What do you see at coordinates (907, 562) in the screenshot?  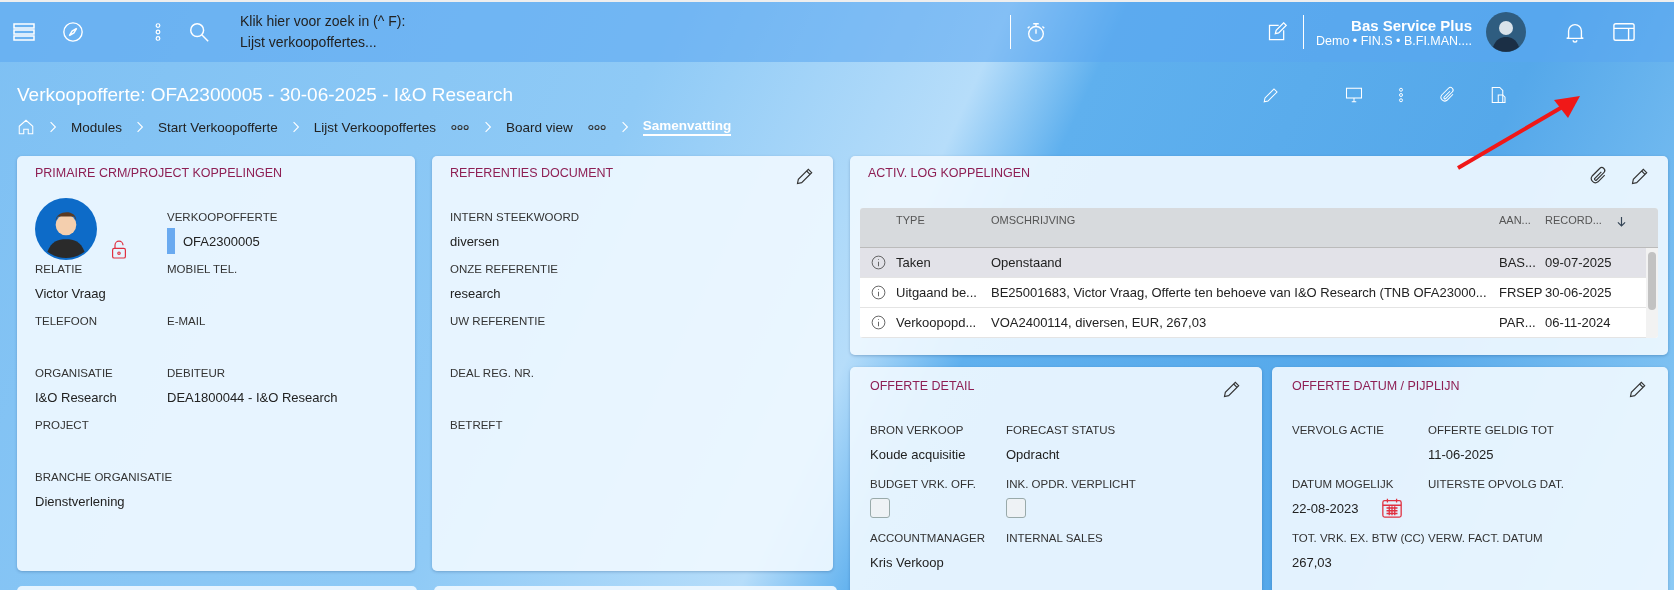 I see `field-value: Kris Verkoop` at bounding box center [907, 562].